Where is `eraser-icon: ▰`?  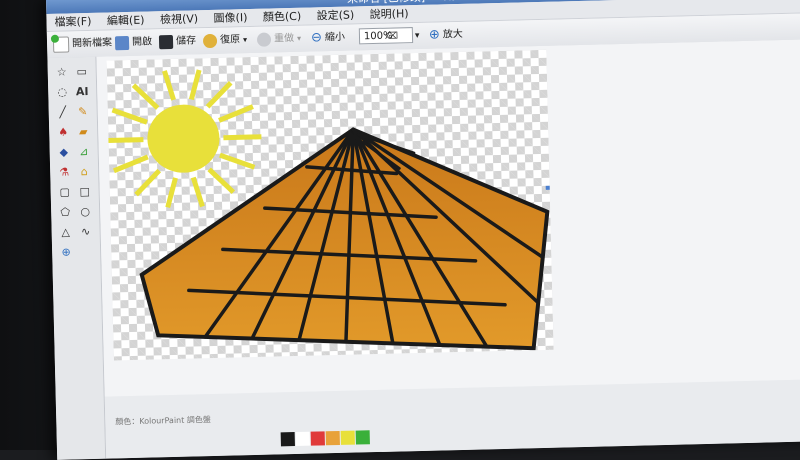 eraser-icon: ▰ is located at coordinates (83, 132).